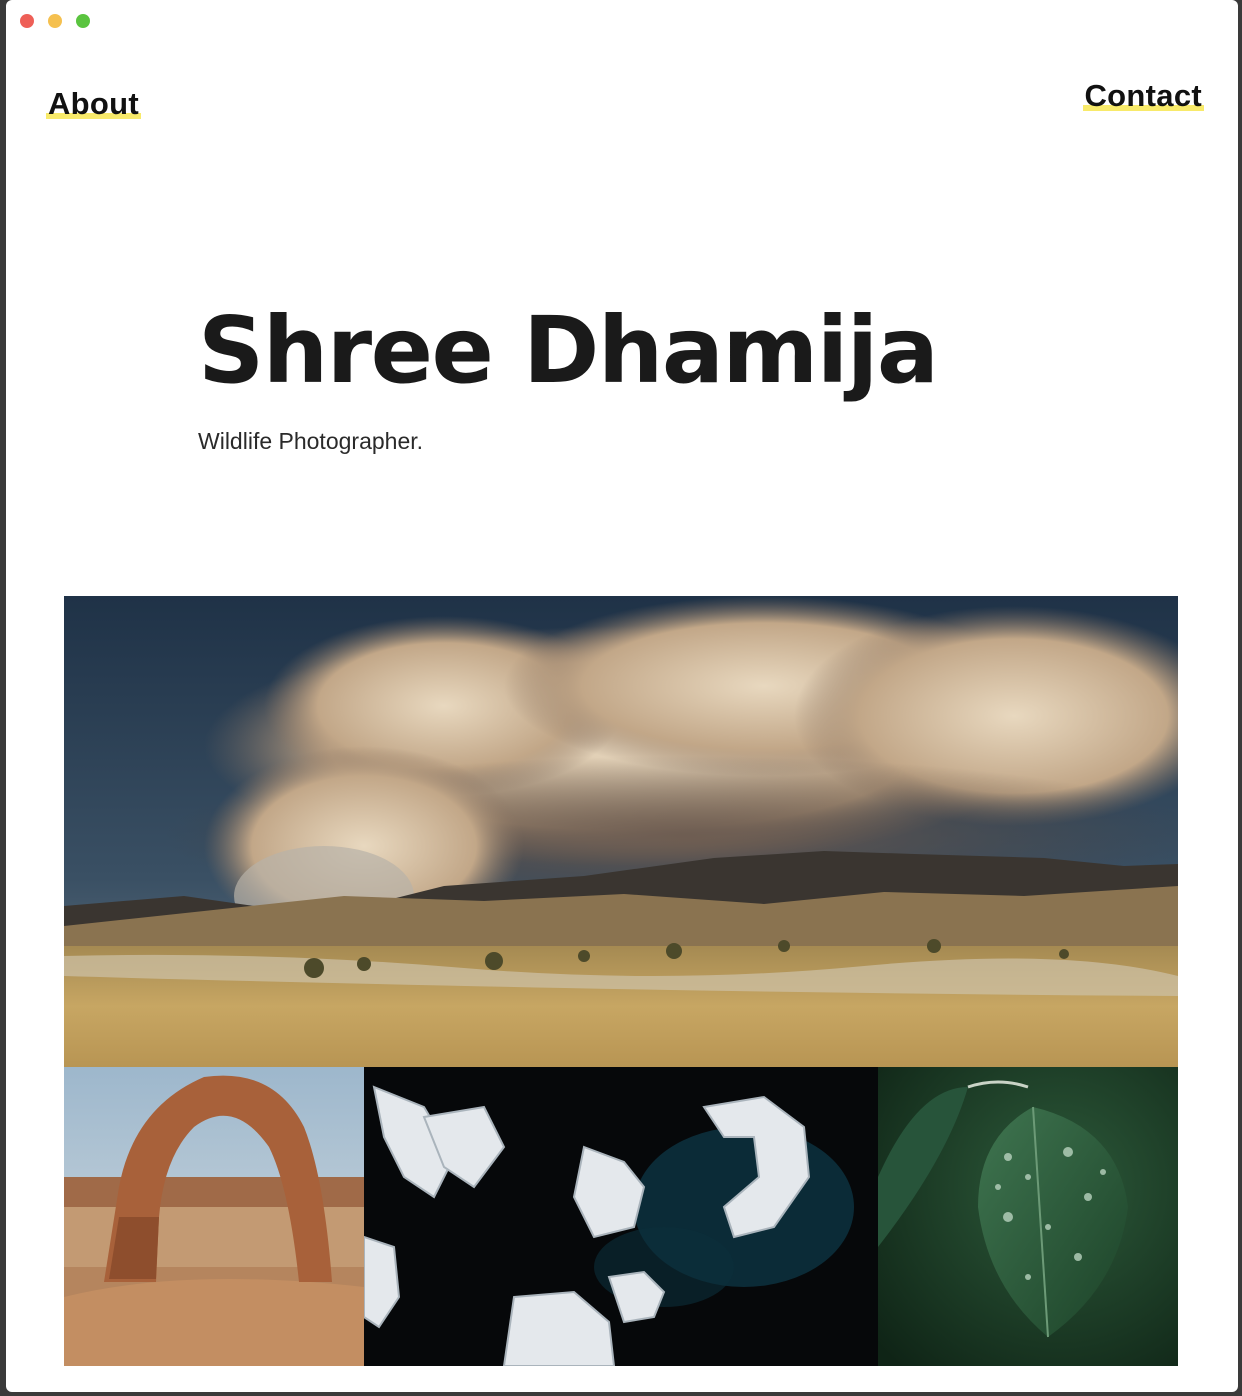  Describe the element at coordinates (94, 103) in the screenshot. I see `nav-about-link: About` at that location.